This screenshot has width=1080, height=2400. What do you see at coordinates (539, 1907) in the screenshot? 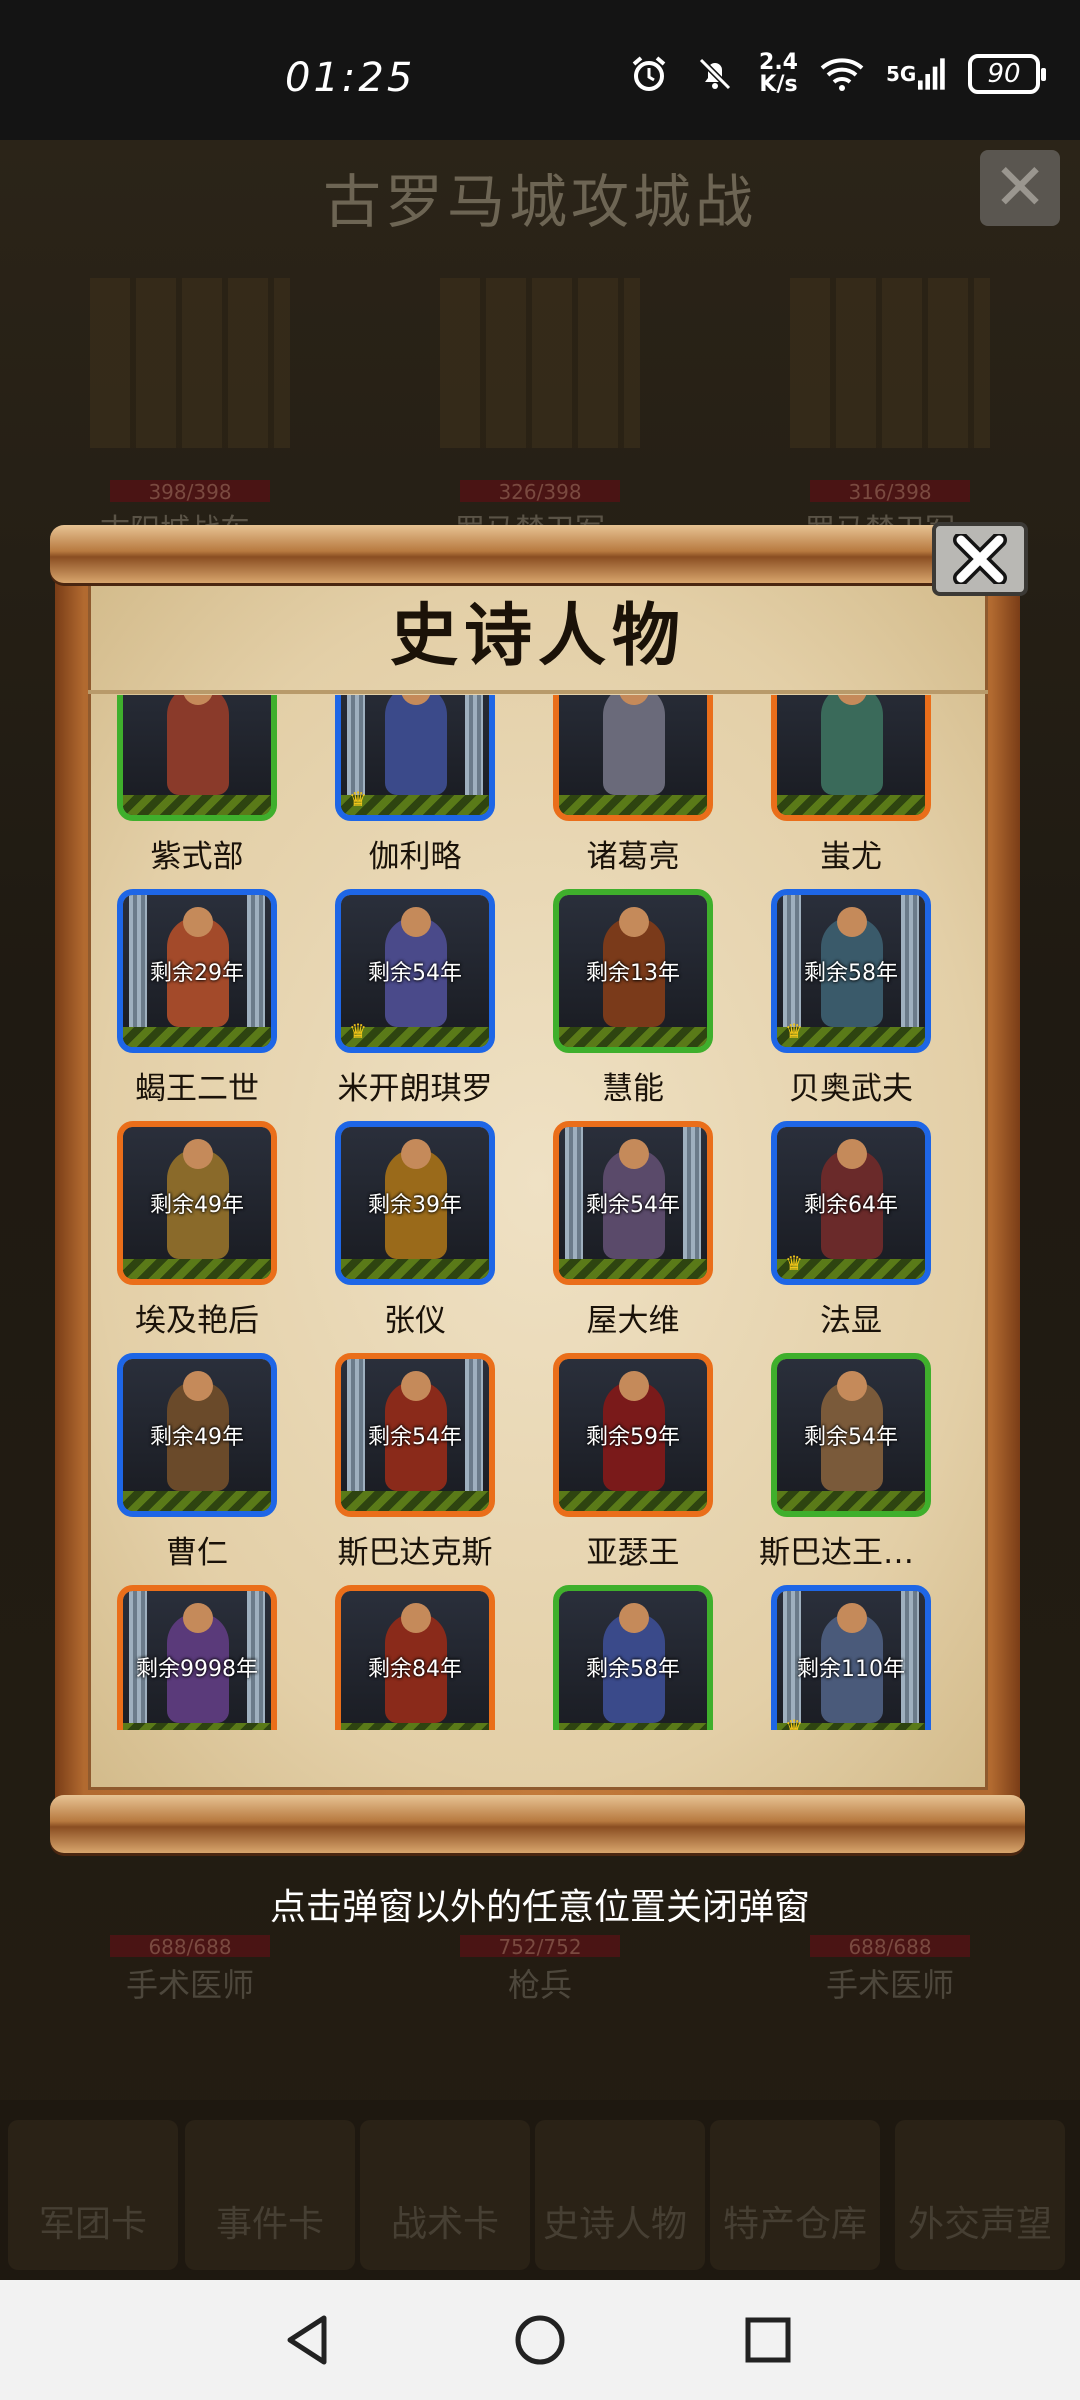
I see `dismiss-hint: 点击弹窗以外的任意位置关闭弹窗` at bounding box center [539, 1907].